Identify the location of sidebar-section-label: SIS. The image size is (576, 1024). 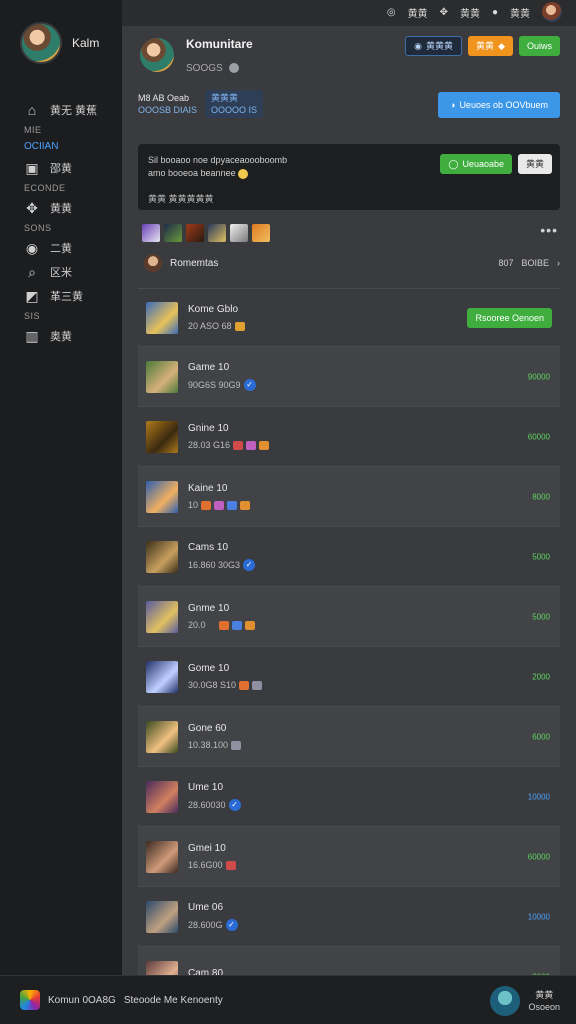
(32, 316).